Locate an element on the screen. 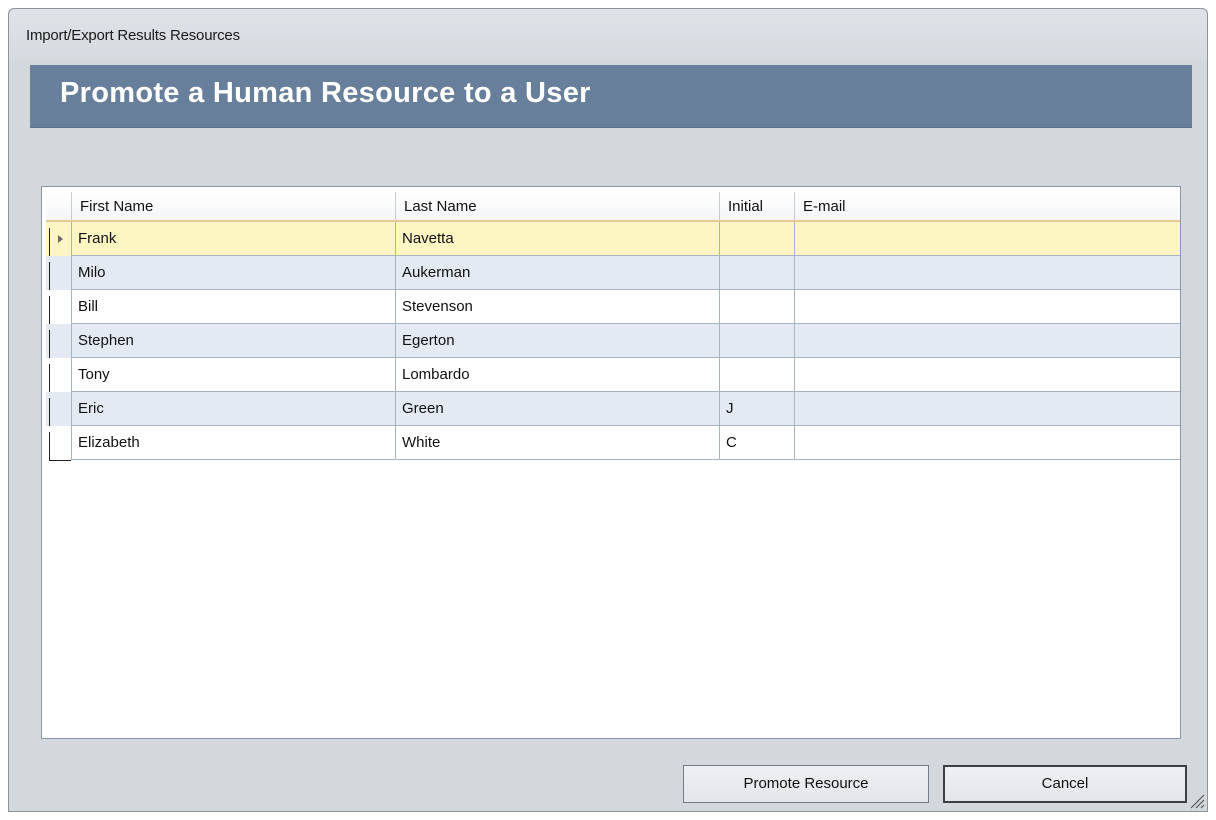  table-row: Milo Aukerman is located at coordinates (613, 273).